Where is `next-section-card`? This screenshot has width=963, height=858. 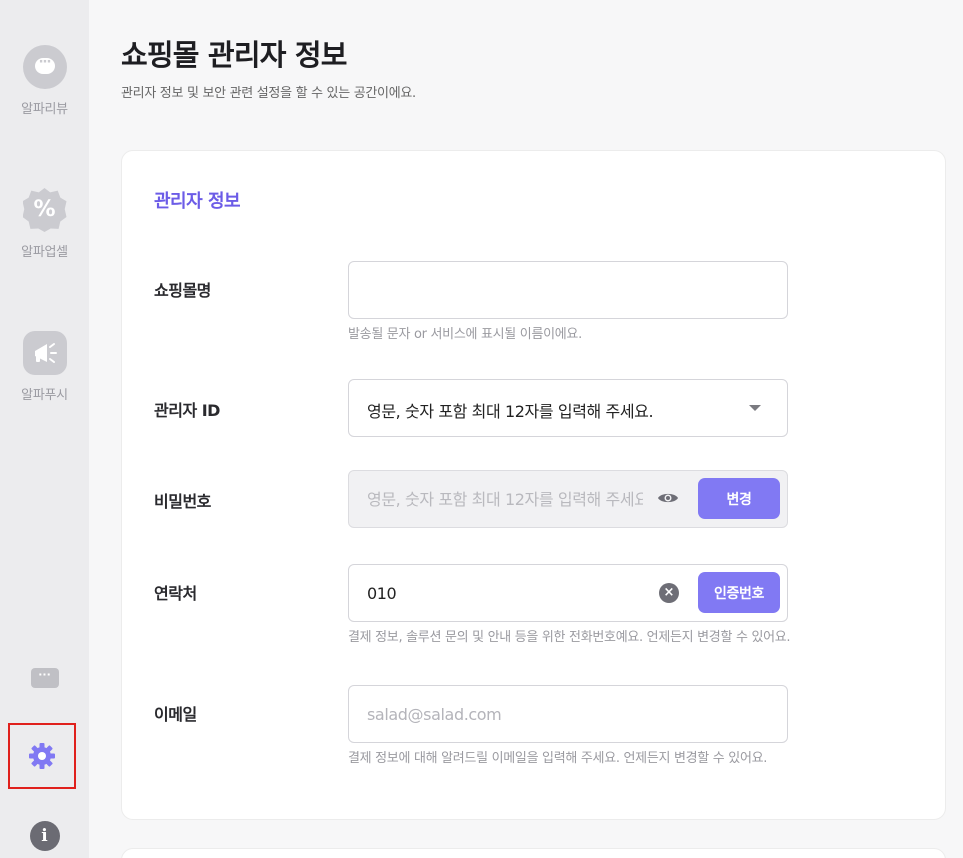
next-section-card is located at coordinates (533, 853).